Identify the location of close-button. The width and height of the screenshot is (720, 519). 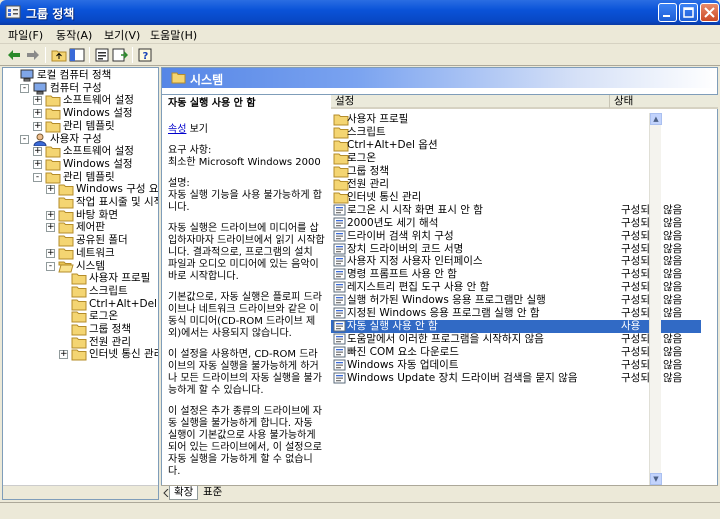
(709, 12).